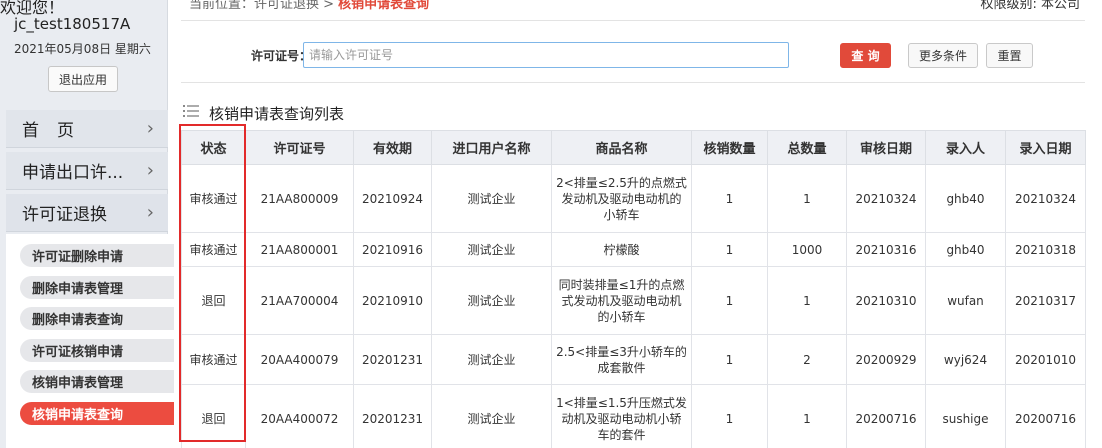  What do you see at coordinates (392, 300) in the screenshot?
I see `cell-validity: 20210910` at bounding box center [392, 300].